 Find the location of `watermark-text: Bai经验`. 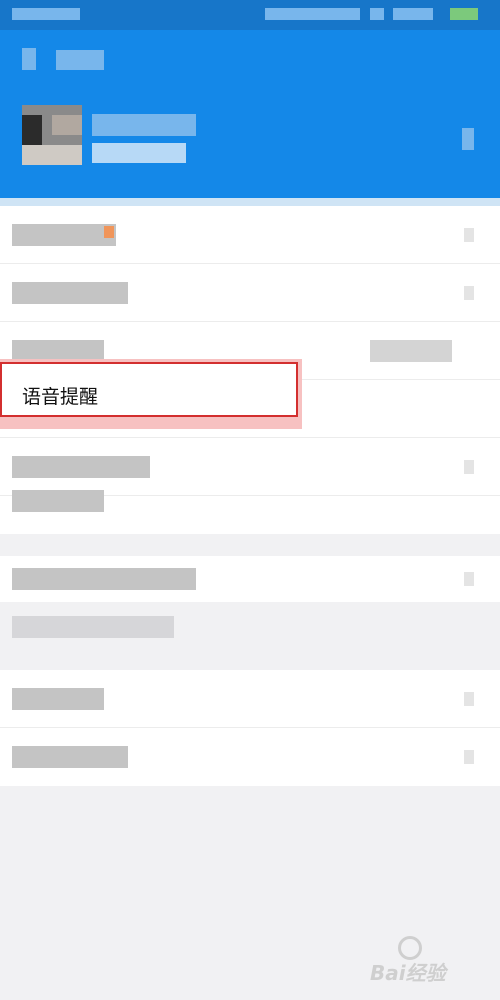

watermark-text: Bai经验 is located at coordinates (408, 973).